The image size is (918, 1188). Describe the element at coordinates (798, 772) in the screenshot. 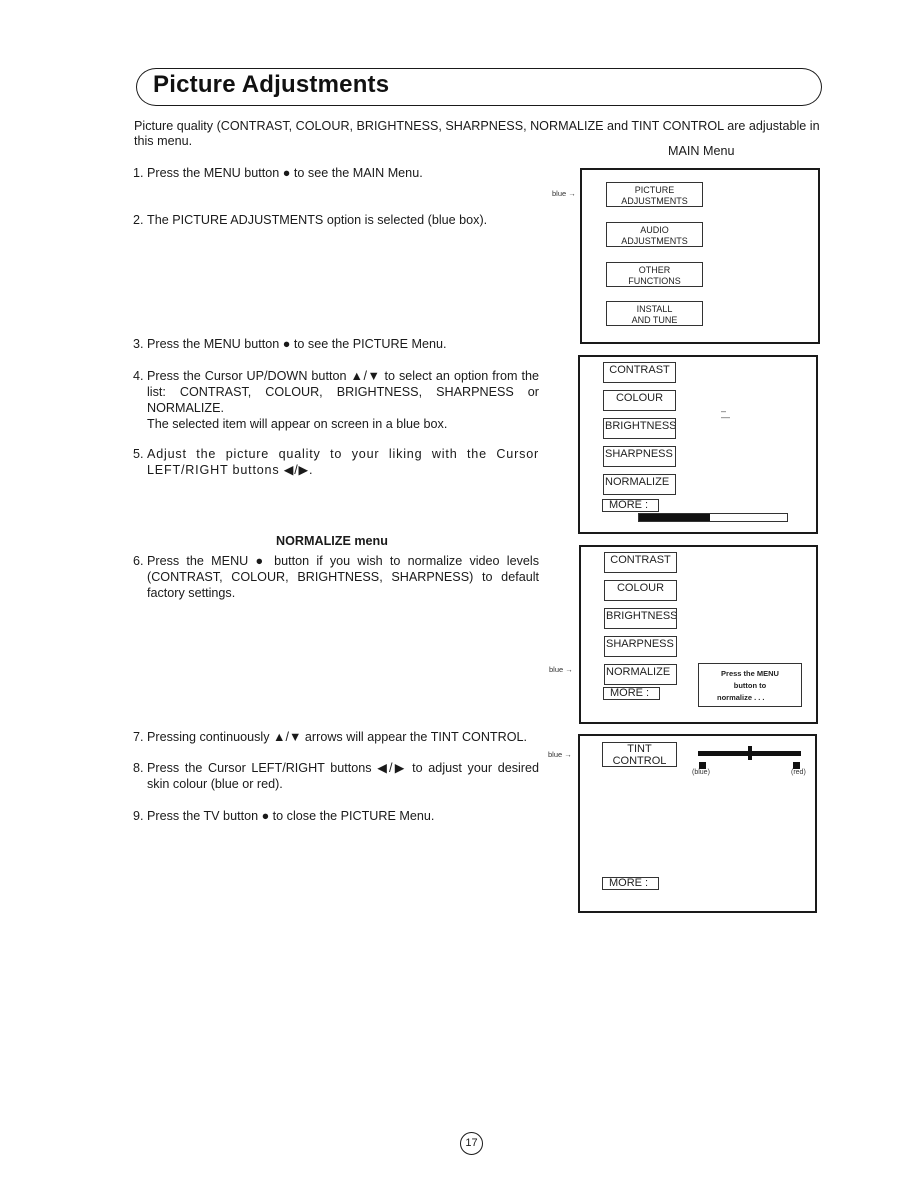

I see `tint-right-caption: (red)` at that location.